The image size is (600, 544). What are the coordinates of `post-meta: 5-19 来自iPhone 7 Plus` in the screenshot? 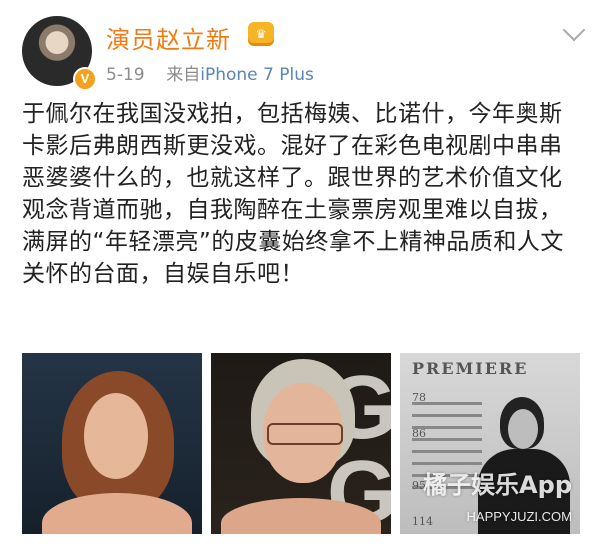 It's located at (210, 72).